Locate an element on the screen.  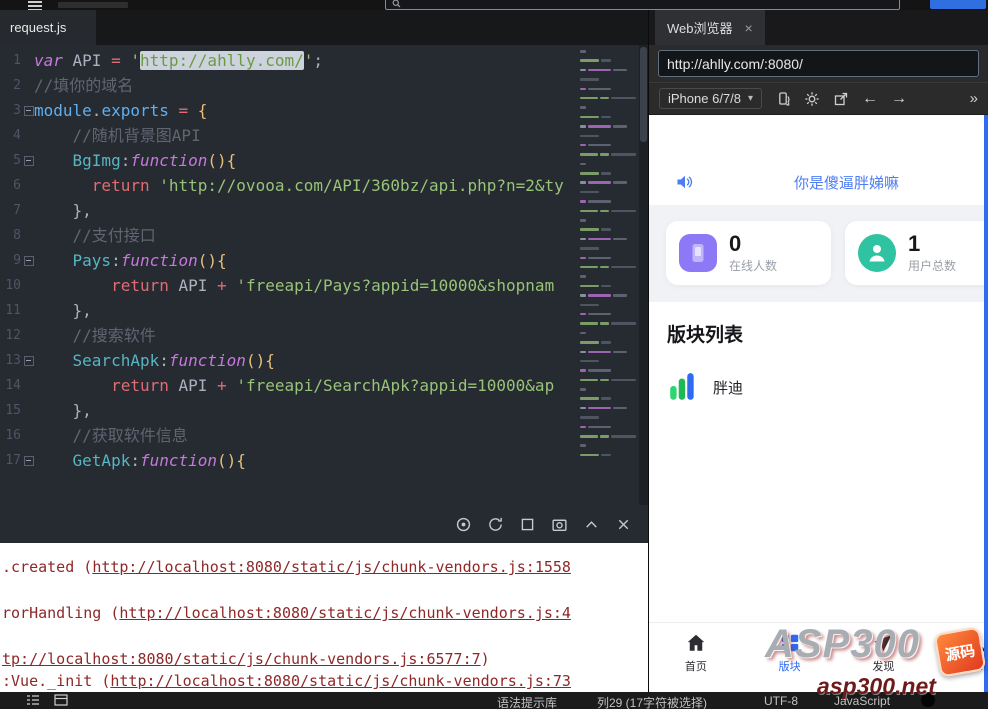
line-number: 12 is located at coordinates (13, 335).